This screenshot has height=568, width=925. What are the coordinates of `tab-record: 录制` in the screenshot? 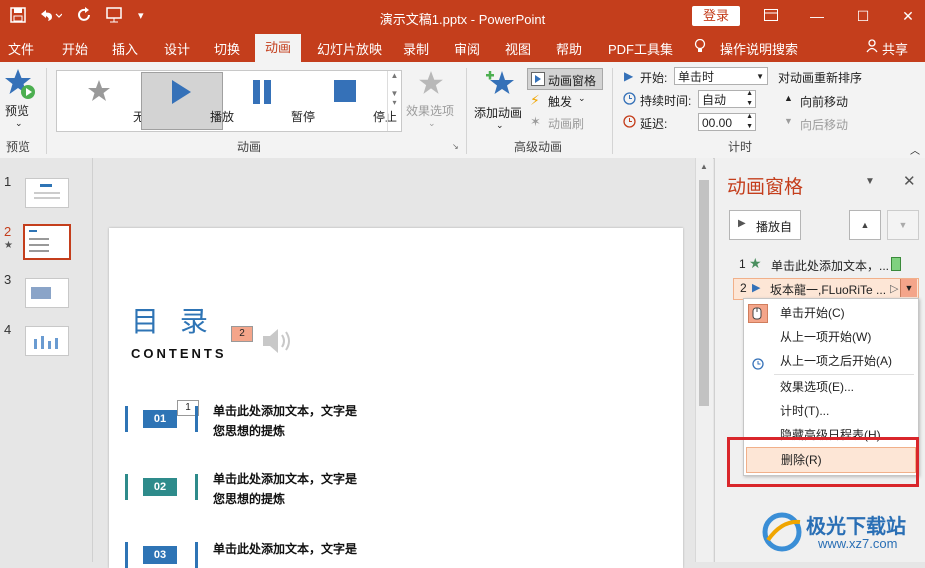 It's located at (416, 48).